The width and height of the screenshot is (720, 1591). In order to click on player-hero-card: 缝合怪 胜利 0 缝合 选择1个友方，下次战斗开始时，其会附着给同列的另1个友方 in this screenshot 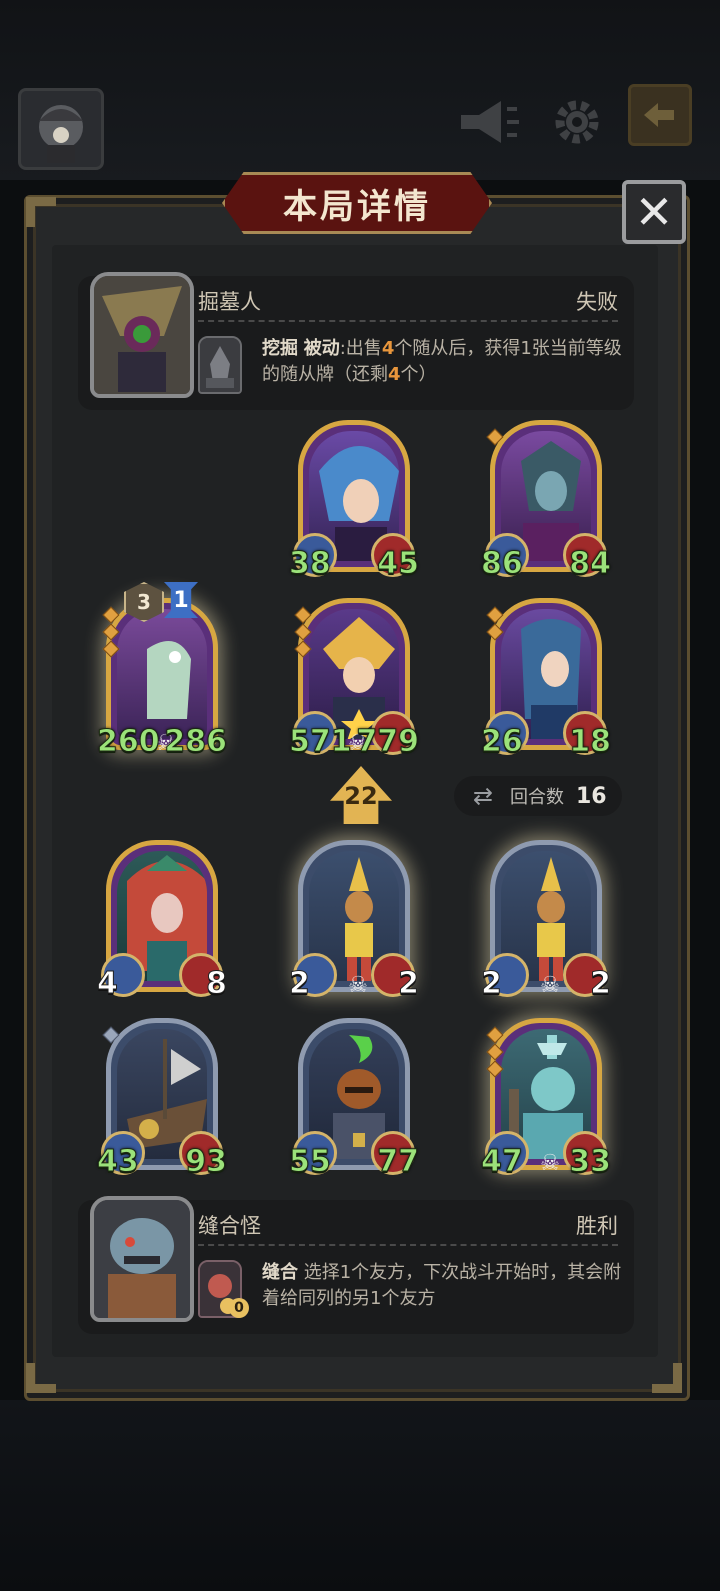, I will do `click(356, 1265)`.